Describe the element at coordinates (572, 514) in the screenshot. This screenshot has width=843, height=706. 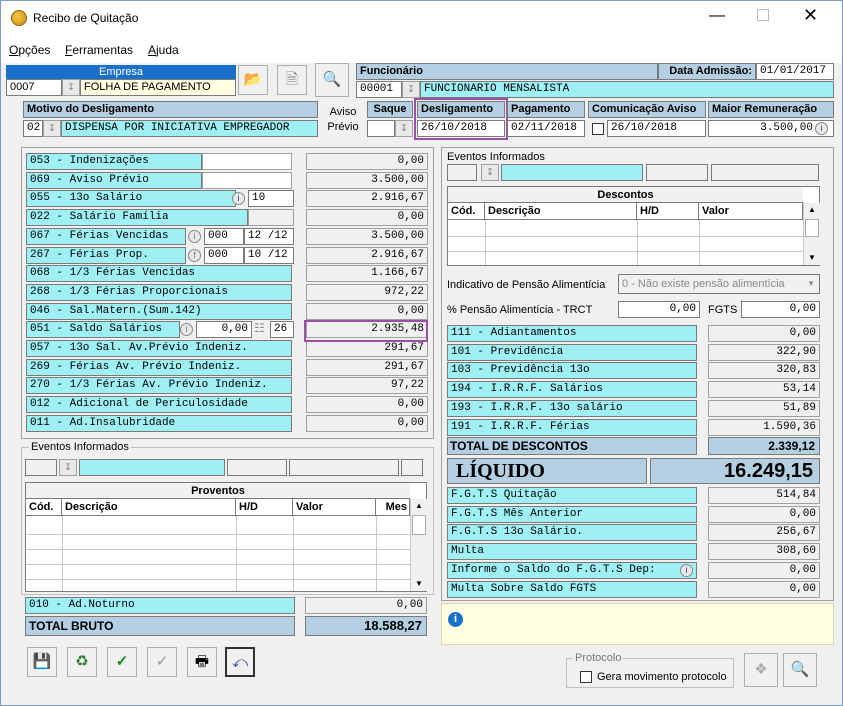
I see `fgts-row-label: F.G.T.S Mês Anterior` at that location.